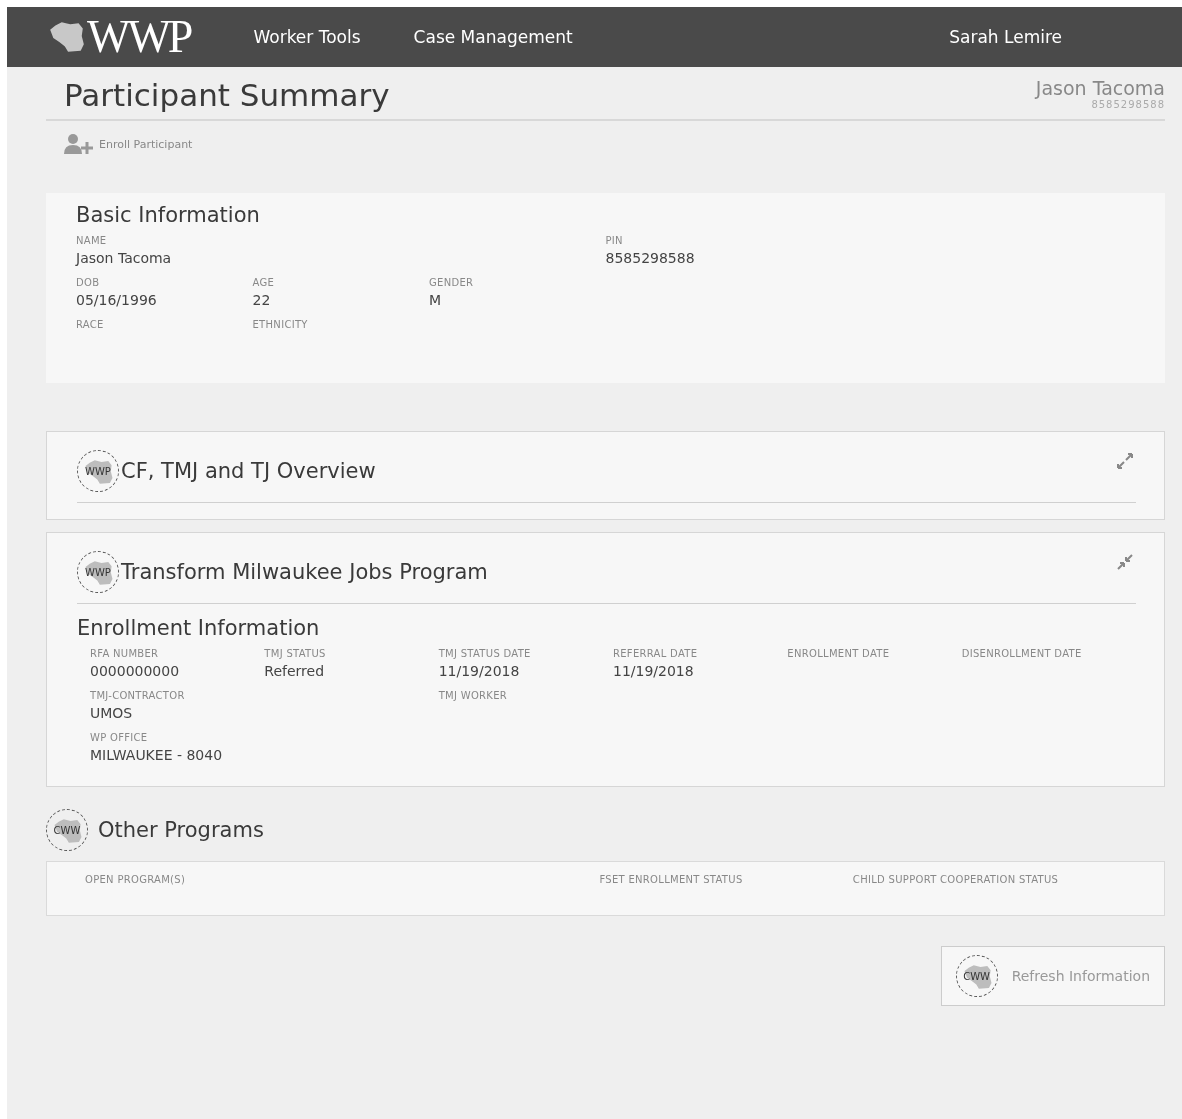  What do you see at coordinates (157, 755) in the screenshot?
I see `field-value: MILWAUKEE - 8040` at bounding box center [157, 755].